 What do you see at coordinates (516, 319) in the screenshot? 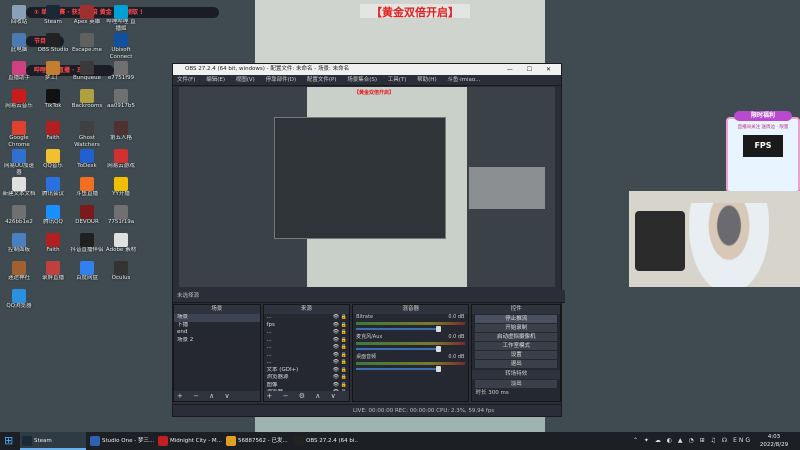
I see `control-button: 停止推流` at bounding box center [516, 319].